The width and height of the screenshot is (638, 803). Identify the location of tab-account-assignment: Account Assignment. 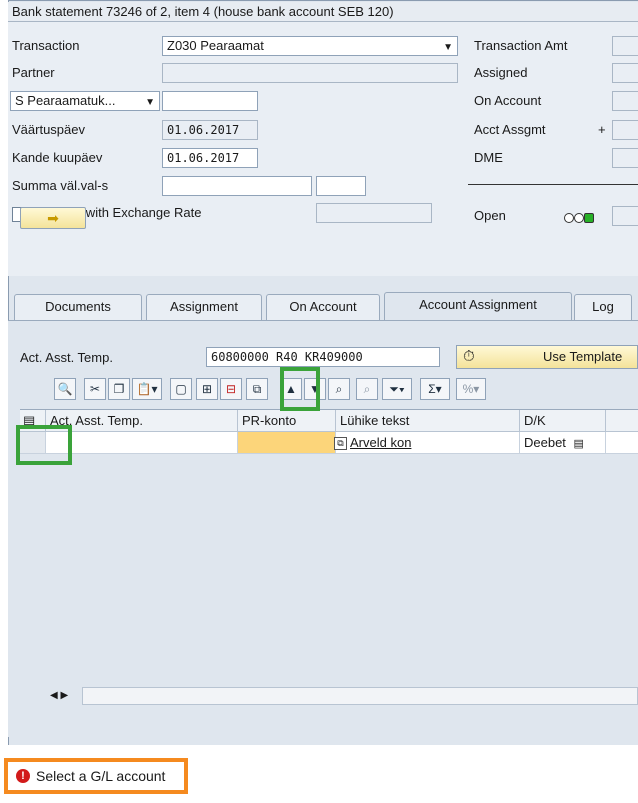
(478, 306).